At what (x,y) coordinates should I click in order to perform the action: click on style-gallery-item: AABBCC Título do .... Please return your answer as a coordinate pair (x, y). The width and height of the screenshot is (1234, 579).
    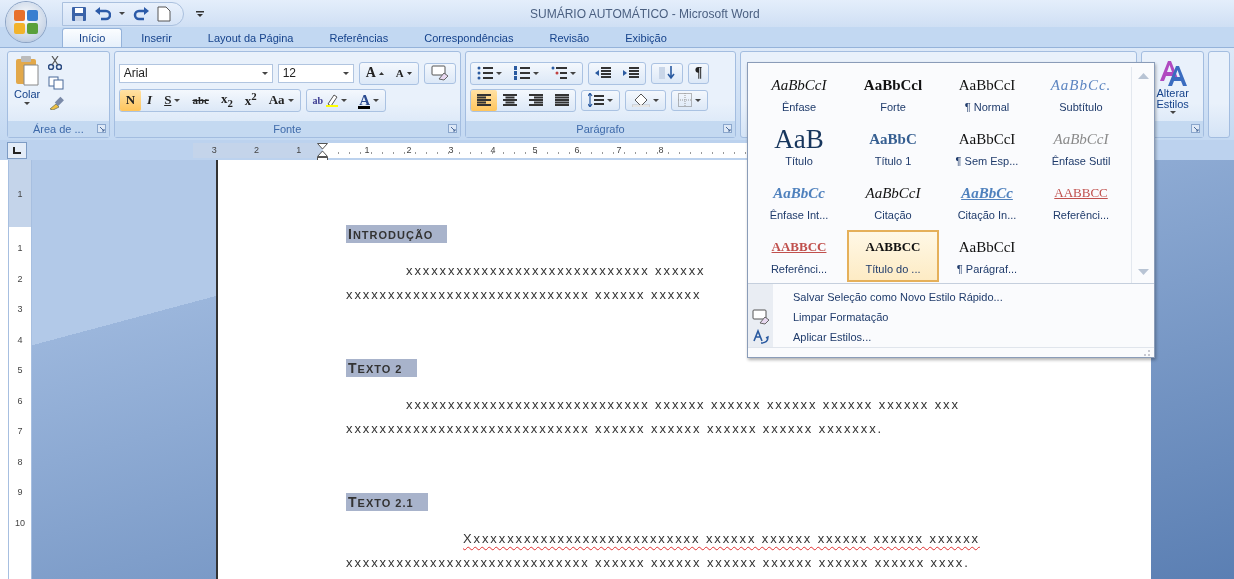
    Looking at the image, I should click on (893, 256).